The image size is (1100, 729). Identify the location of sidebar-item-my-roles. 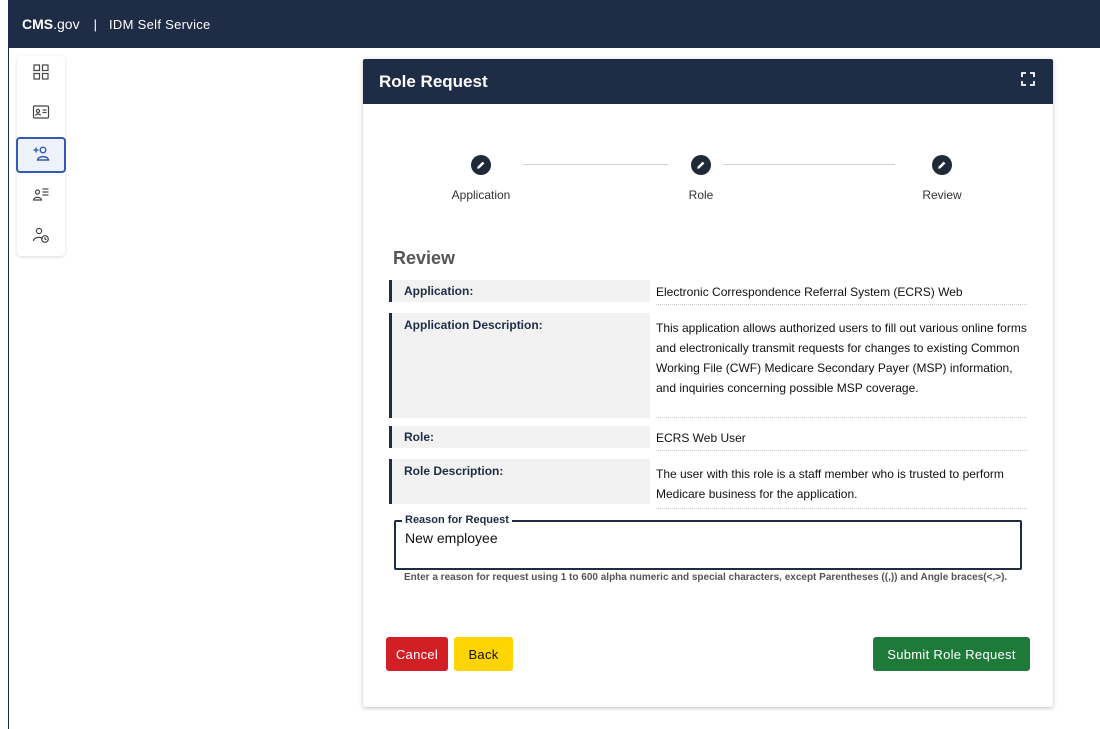
(41, 196).